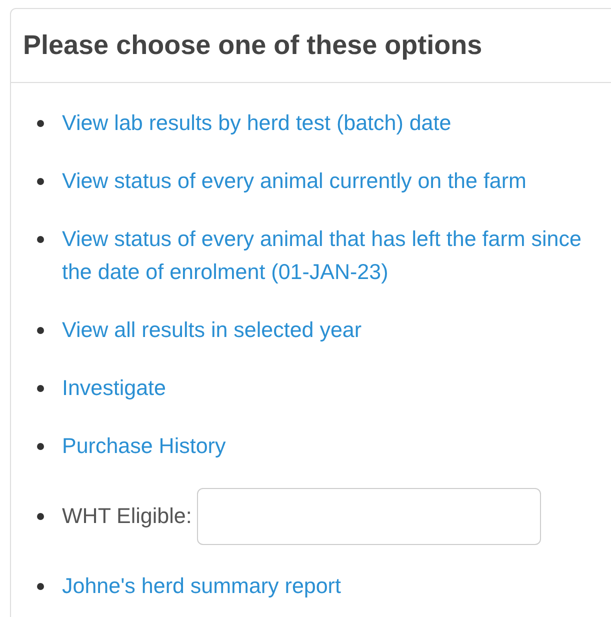  I want to click on option-link: View status of every animal that has left the farm since the date of enrolment (01-JAN-23), so click(332, 256).